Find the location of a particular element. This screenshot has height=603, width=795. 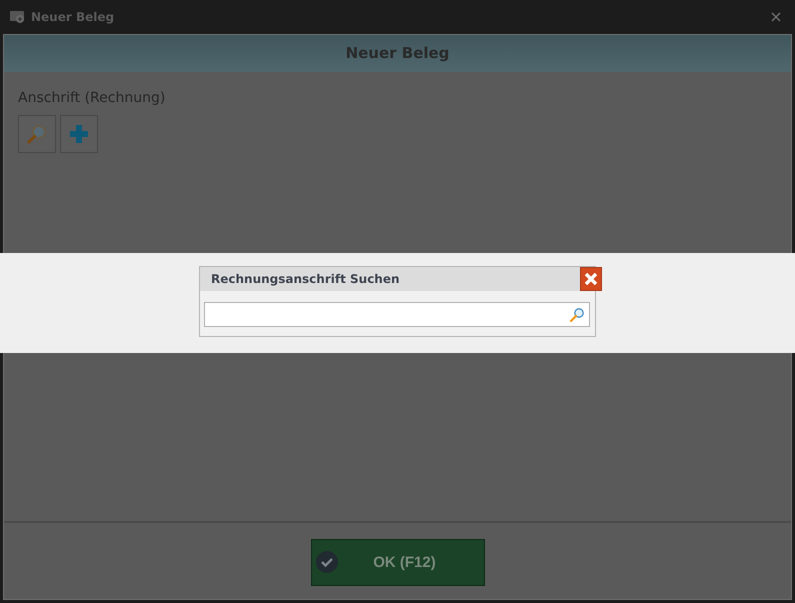

ok-button: OK (F12) is located at coordinates (397, 562).